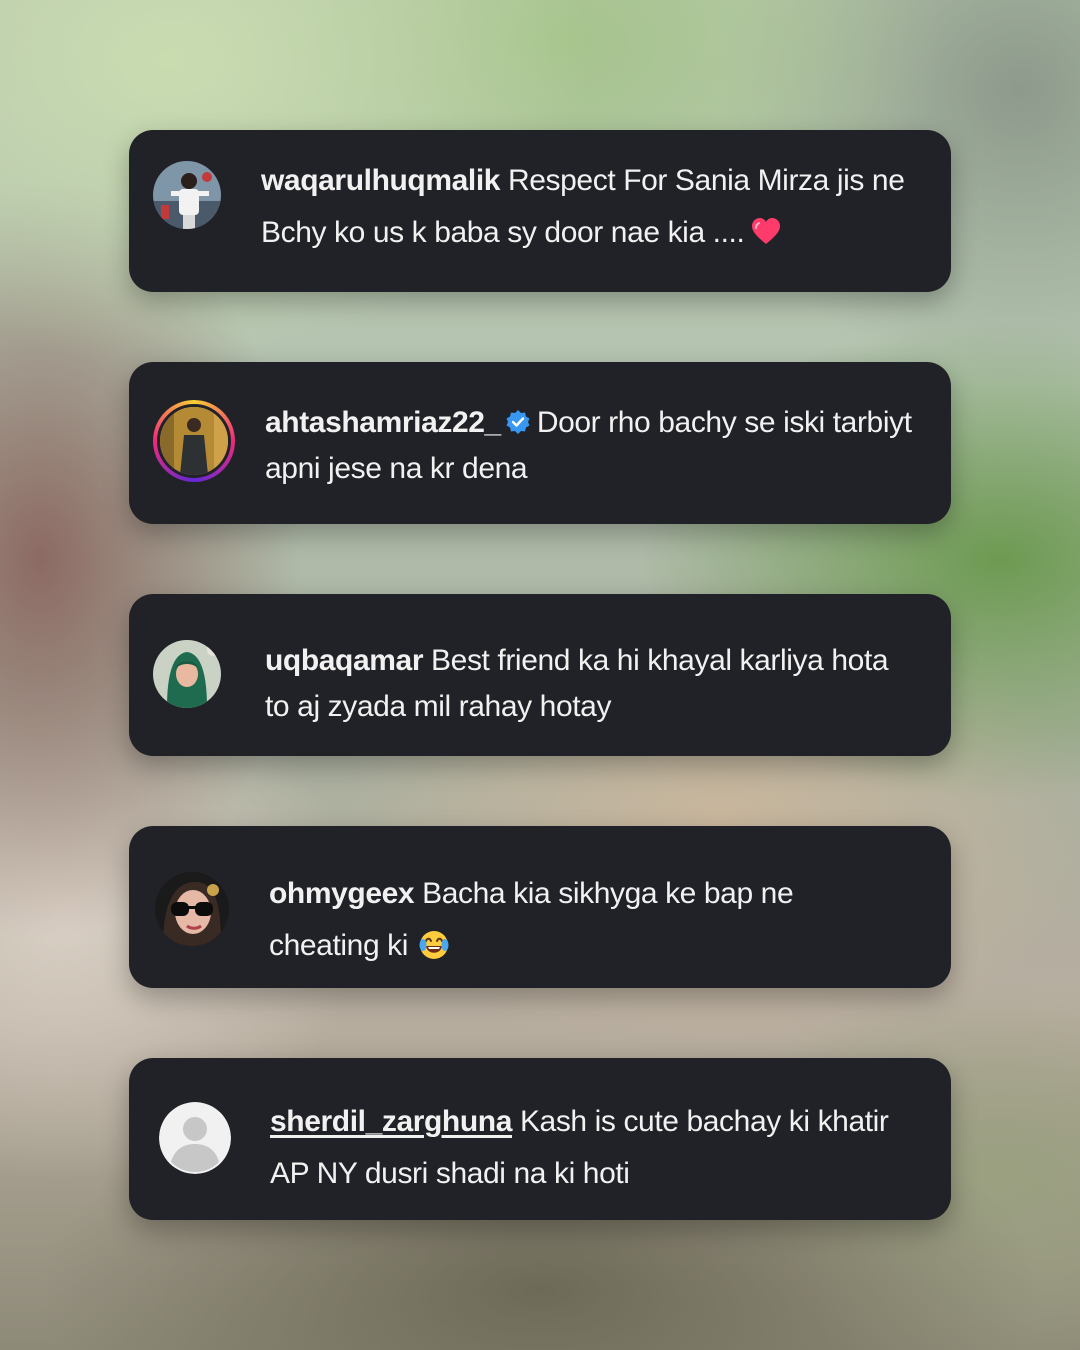  Describe the element at coordinates (608, 893) in the screenshot. I see `comment-body: Bacha kia sikhyga ke bap ne` at that location.